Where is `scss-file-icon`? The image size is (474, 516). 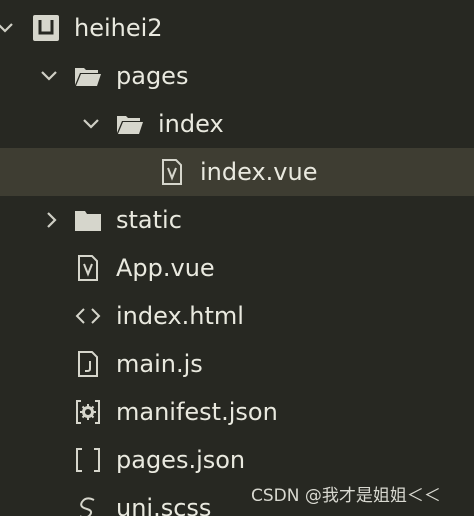 scss-file-icon is located at coordinates (88, 505).